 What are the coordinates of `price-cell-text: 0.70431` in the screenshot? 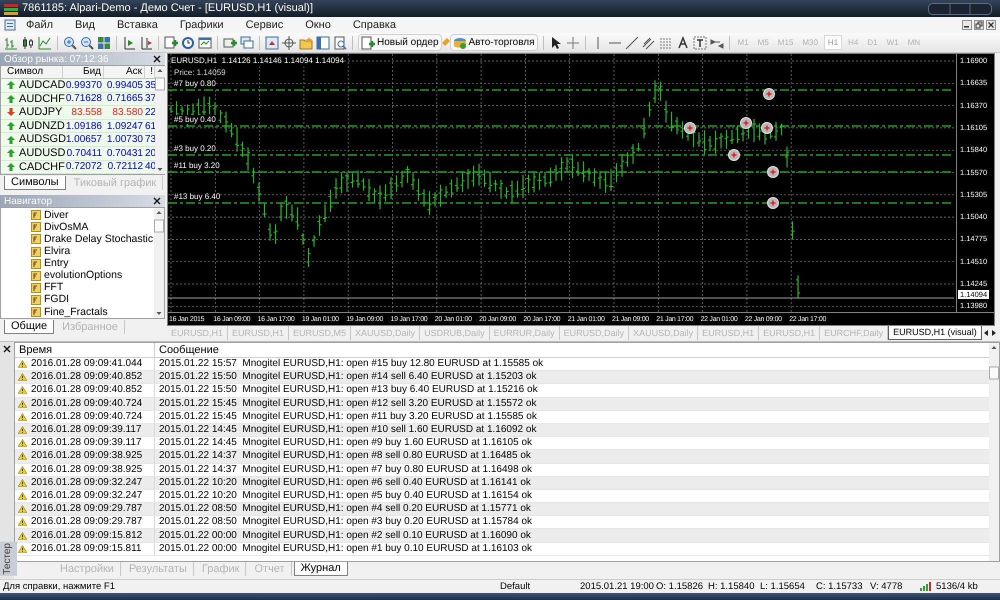 It's located at (125, 153).